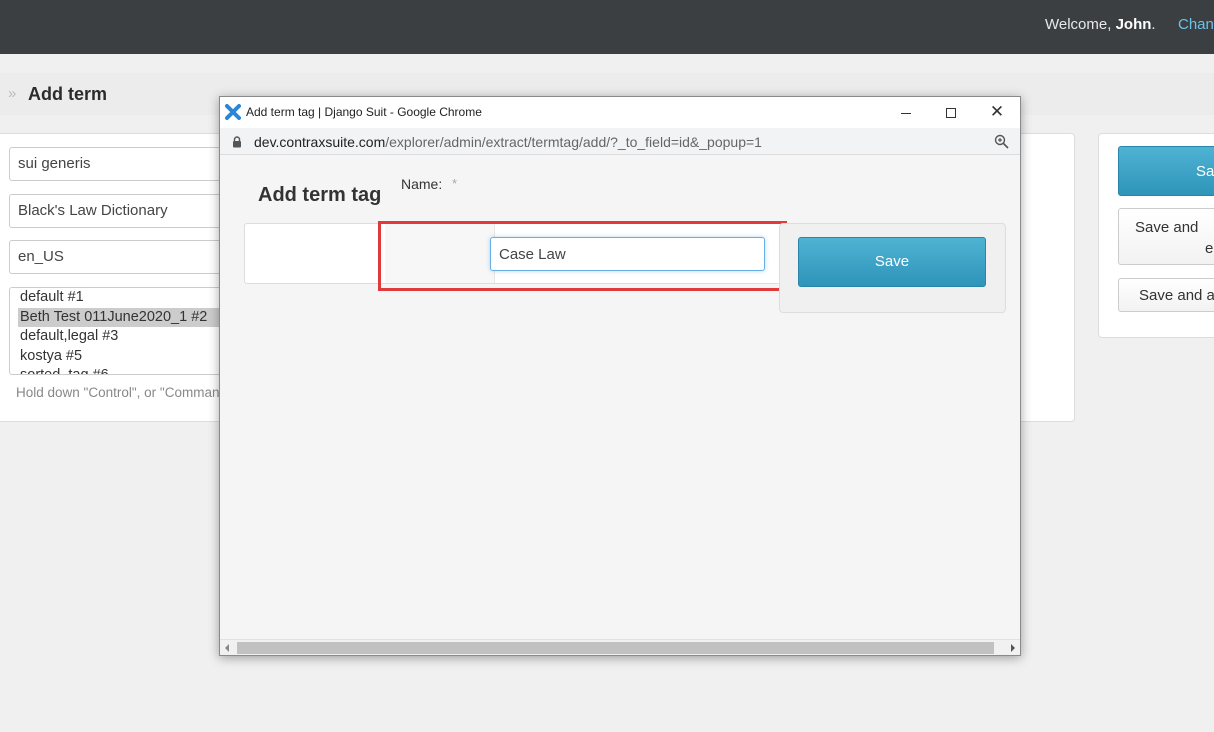 Image resolution: width=1214 pixels, height=732 pixels. What do you see at coordinates (320, 142) in the screenshot?
I see `url-host: dev.contraxsuite.com` at bounding box center [320, 142].